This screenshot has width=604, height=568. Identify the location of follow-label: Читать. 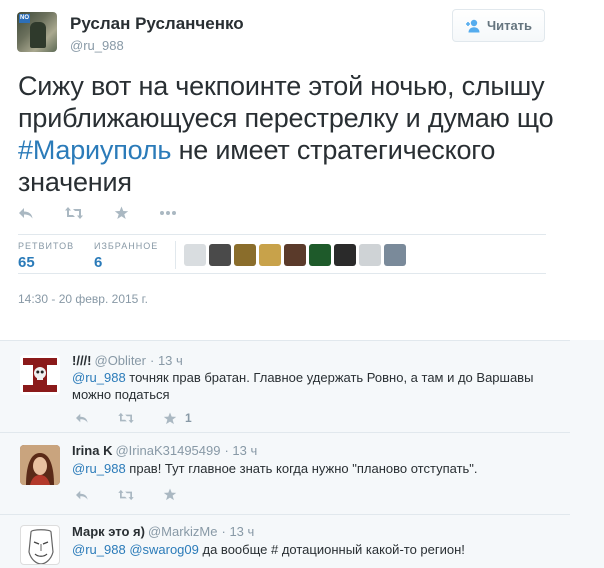
(509, 25).